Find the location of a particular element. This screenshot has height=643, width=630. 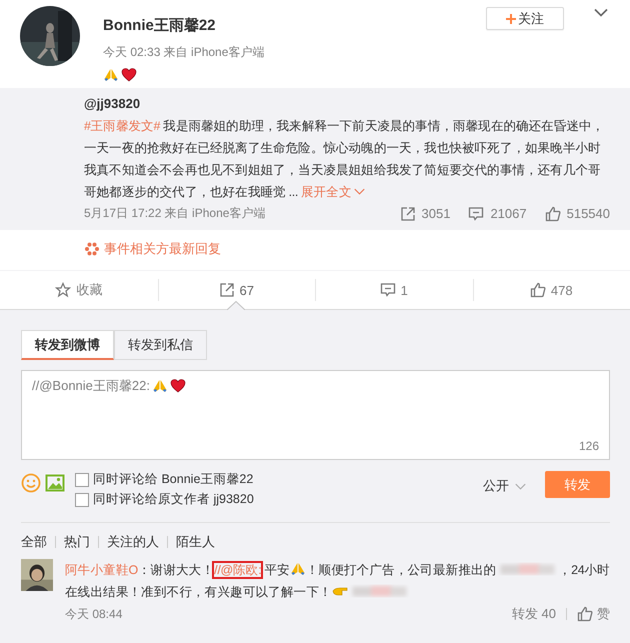

quoted-author: @jj93820 is located at coordinates (347, 103).